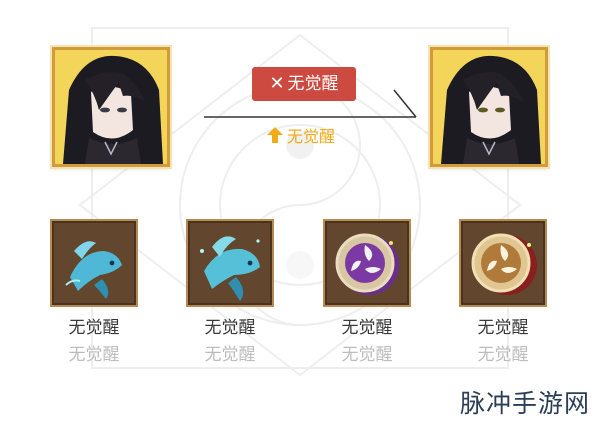  What do you see at coordinates (94, 355) in the screenshot?
I see `item-1-sublabel: 无觉醒` at bounding box center [94, 355].